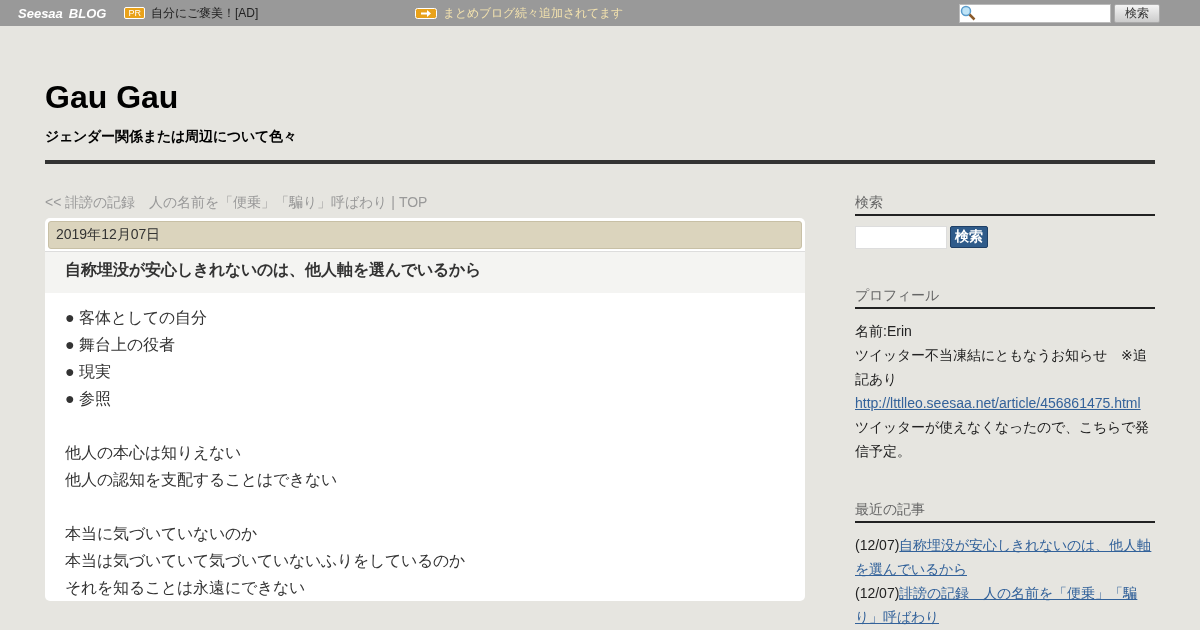  What do you see at coordinates (137, 318) in the screenshot?
I see `body-text-line: ● 客体としての自分` at bounding box center [137, 318].